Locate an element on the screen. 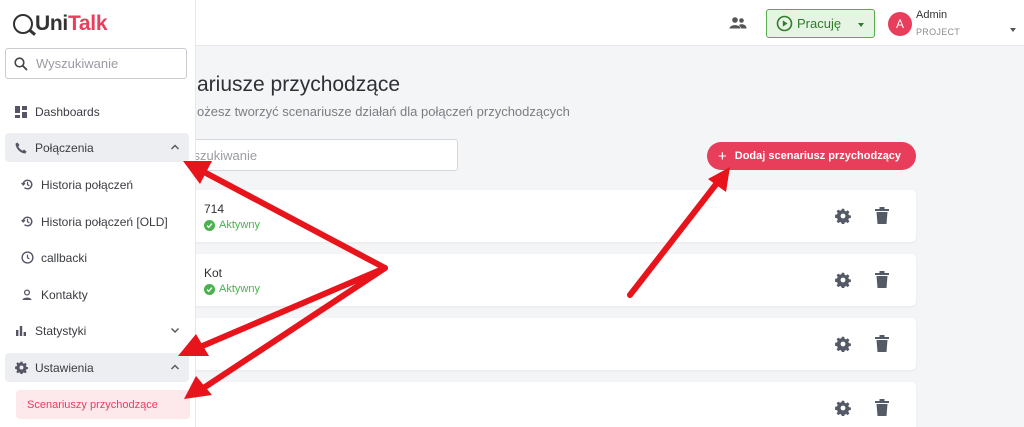 The image size is (1024, 427). search-icon is located at coordinates (21, 63).